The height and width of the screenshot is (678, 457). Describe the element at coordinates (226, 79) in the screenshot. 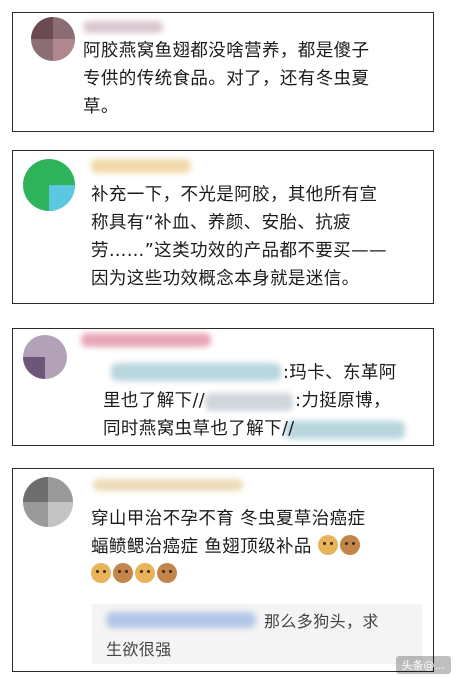

I see `comment-text: 阿胶燕窝鱼翅都没啥营养，都是傻子 专供的传统食品。对了，还有冬虫夏 草。` at that location.